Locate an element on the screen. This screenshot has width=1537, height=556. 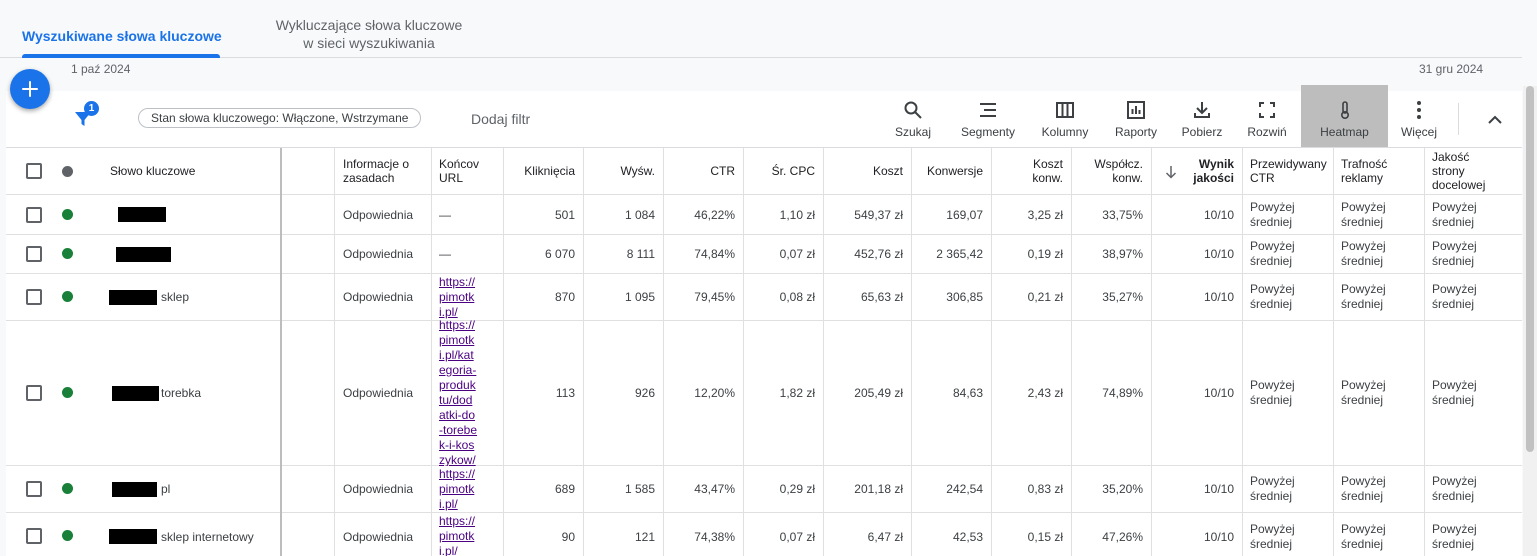
expand-button: Rozwiń is located at coordinates (1267, 119).